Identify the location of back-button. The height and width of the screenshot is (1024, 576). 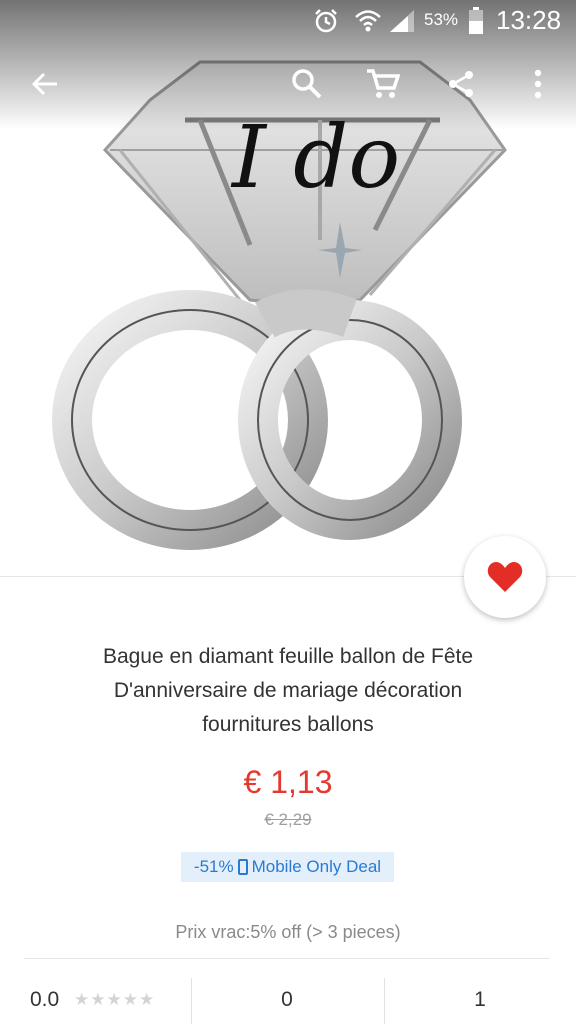
(45, 84).